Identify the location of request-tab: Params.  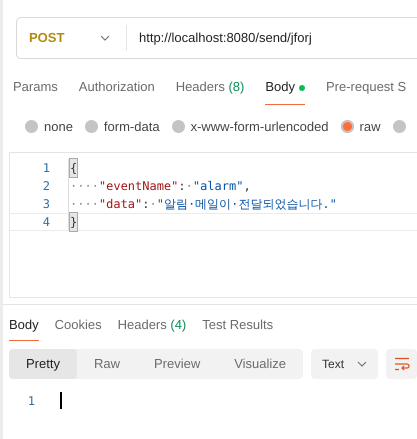
(35, 87).